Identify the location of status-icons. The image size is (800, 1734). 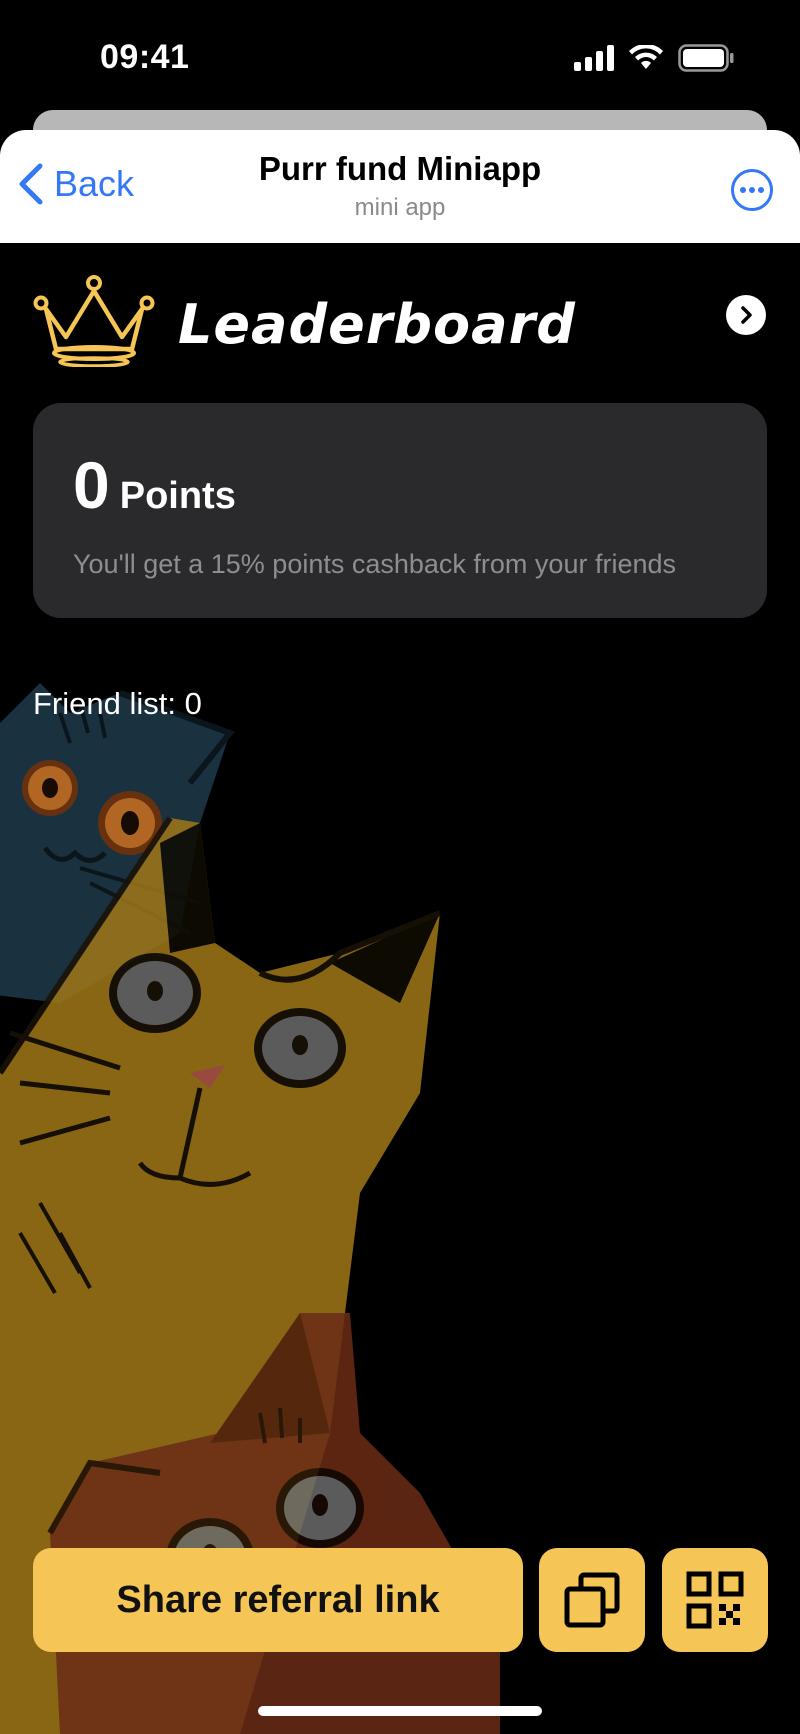
(654, 58).